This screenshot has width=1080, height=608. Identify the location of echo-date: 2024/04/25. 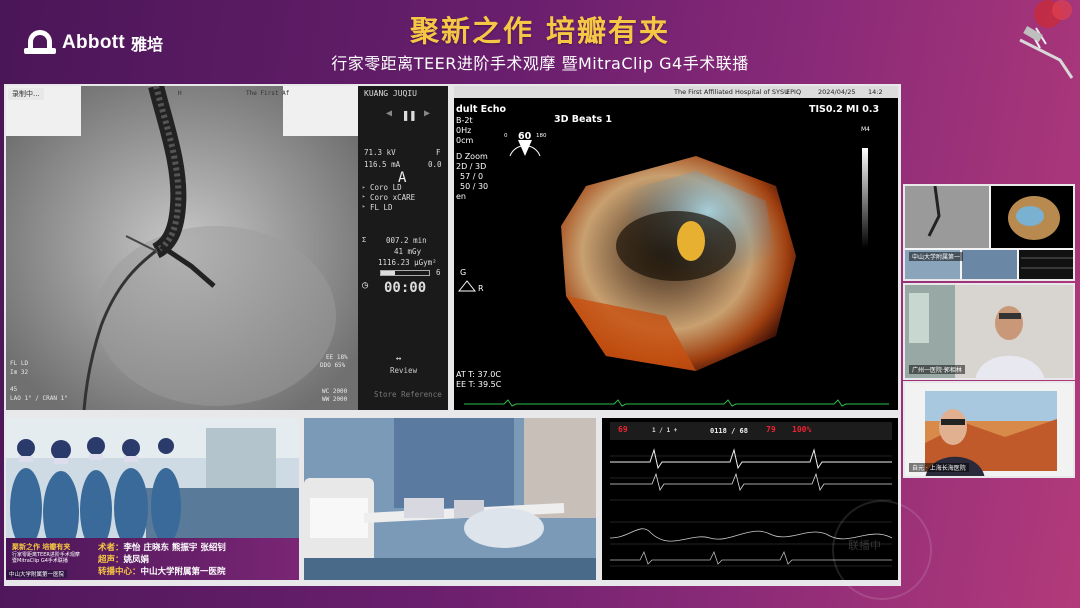
(837, 92).